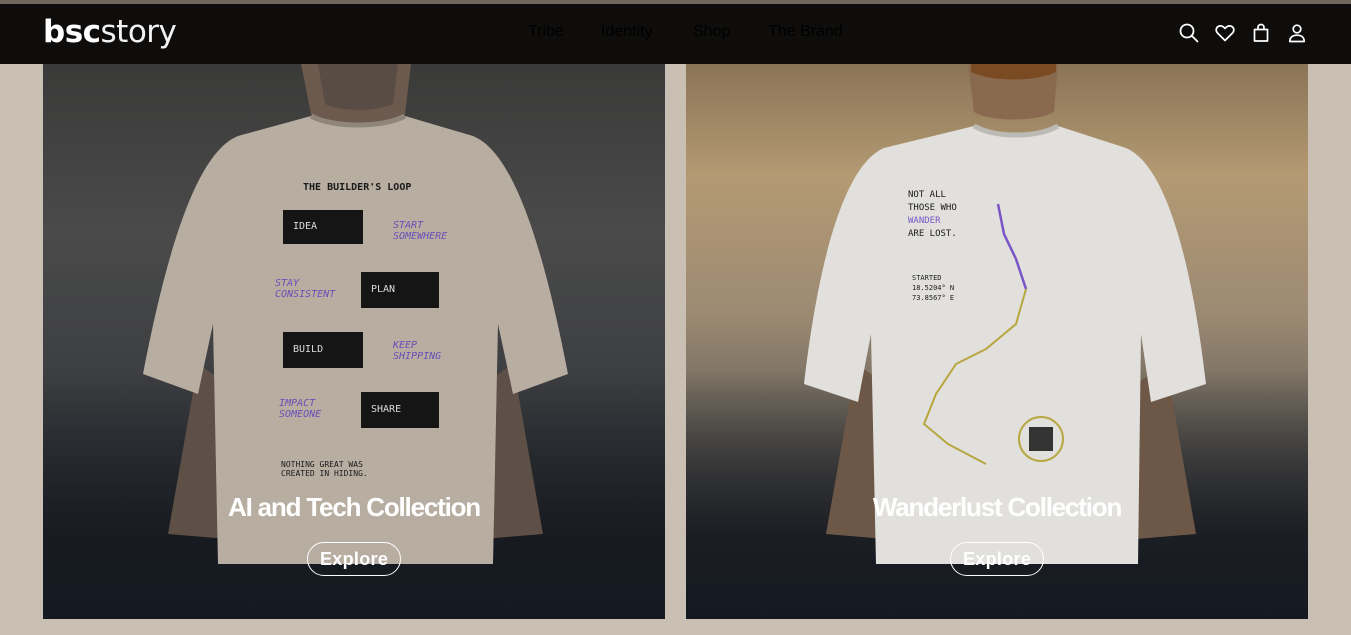 This screenshot has height=635, width=1351. What do you see at coordinates (805, 32) in the screenshot?
I see `nav-the-brand: The Brand` at bounding box center [805, 32].